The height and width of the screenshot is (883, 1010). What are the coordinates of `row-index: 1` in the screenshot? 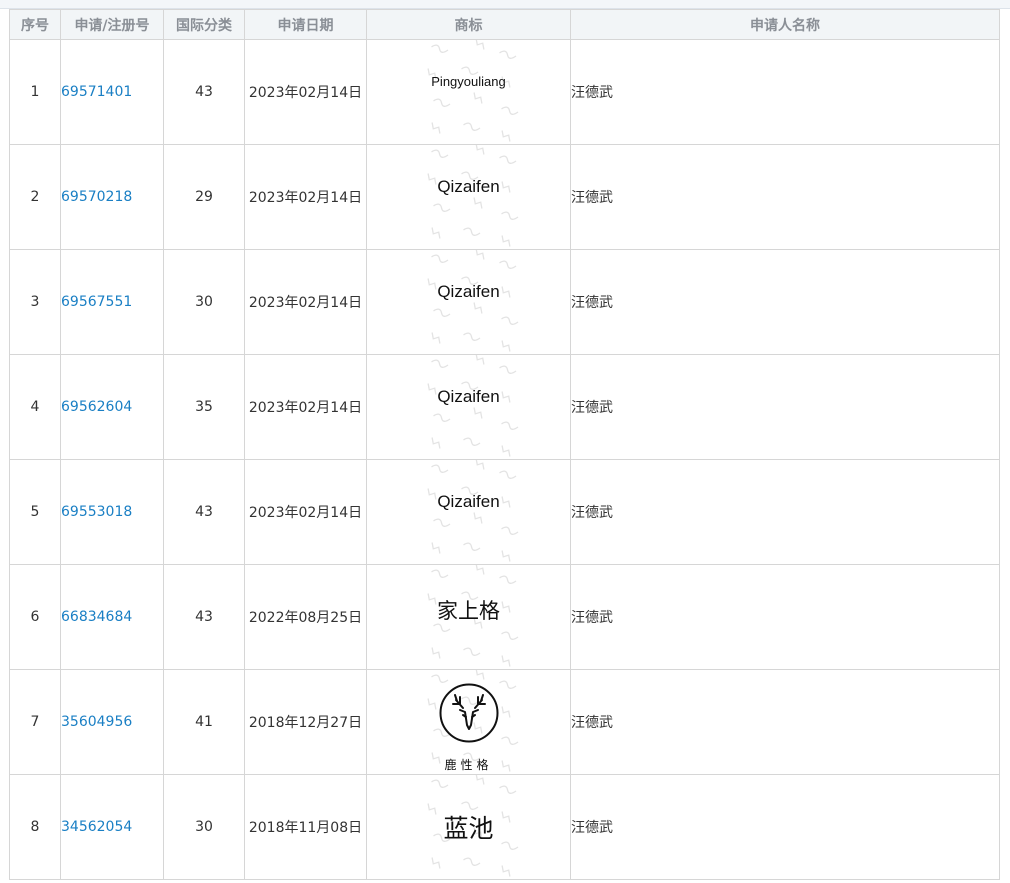 It's located at (35, 92).